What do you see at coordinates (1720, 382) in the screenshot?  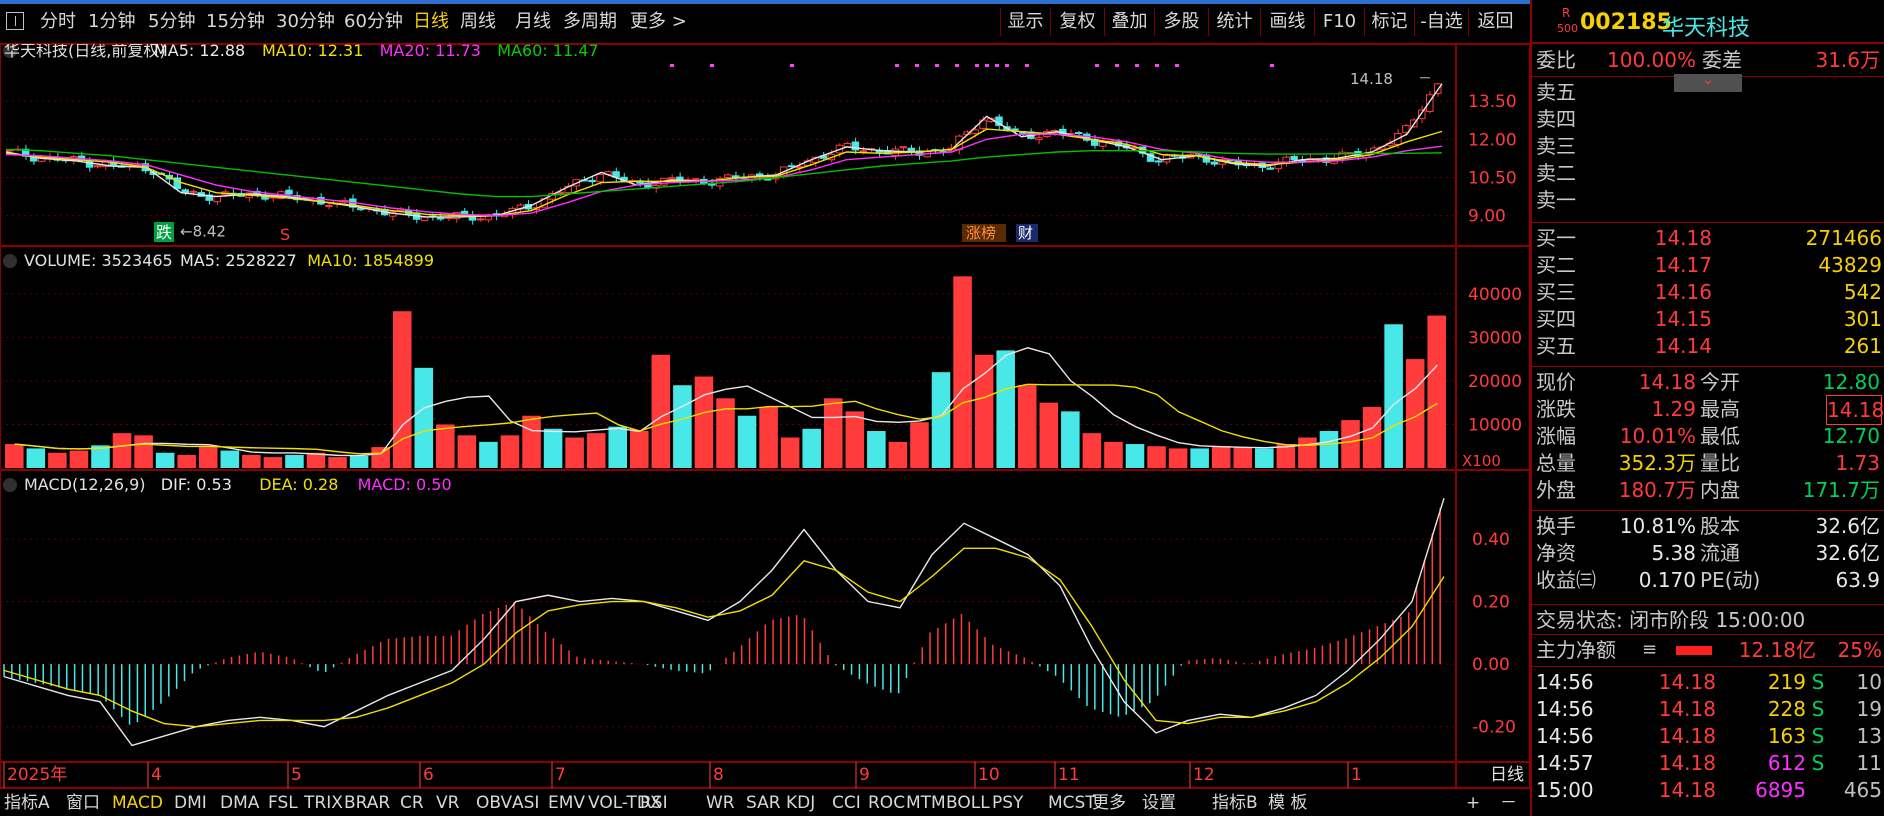 I see `stat-label: 今开` at bounding box center [1720, 382].